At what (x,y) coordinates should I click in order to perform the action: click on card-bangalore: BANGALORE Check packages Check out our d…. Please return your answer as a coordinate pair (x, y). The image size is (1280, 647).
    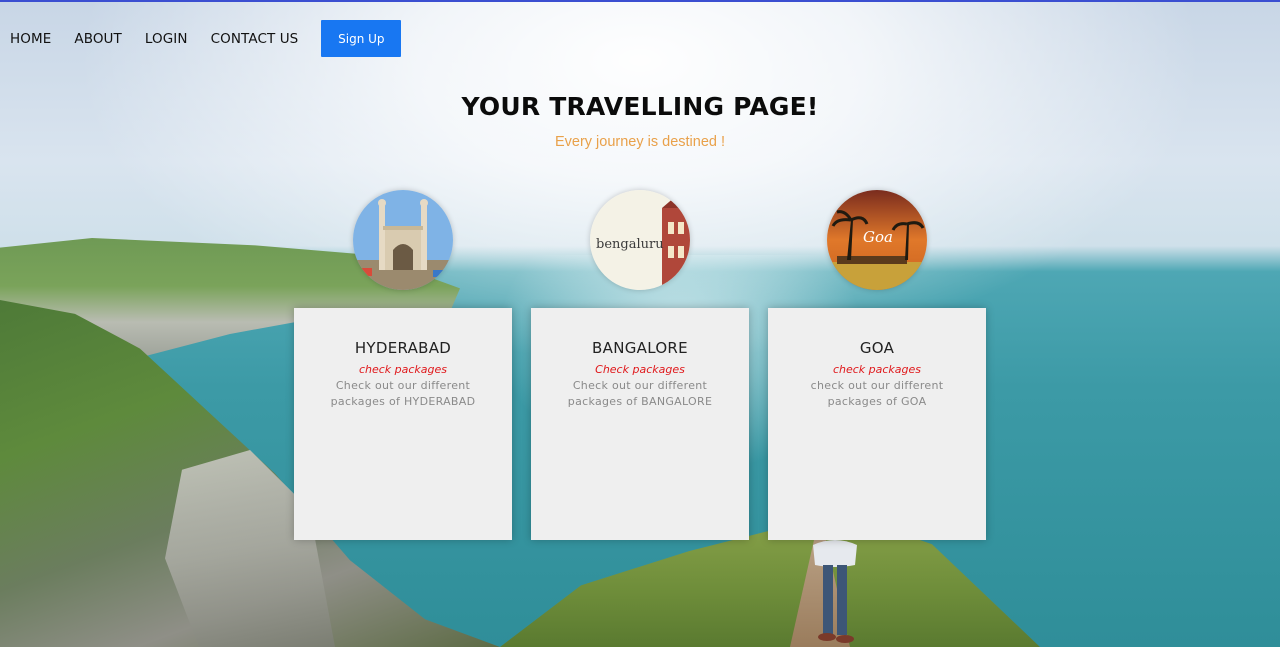
    Looking at the image, I should click on (640, 424).